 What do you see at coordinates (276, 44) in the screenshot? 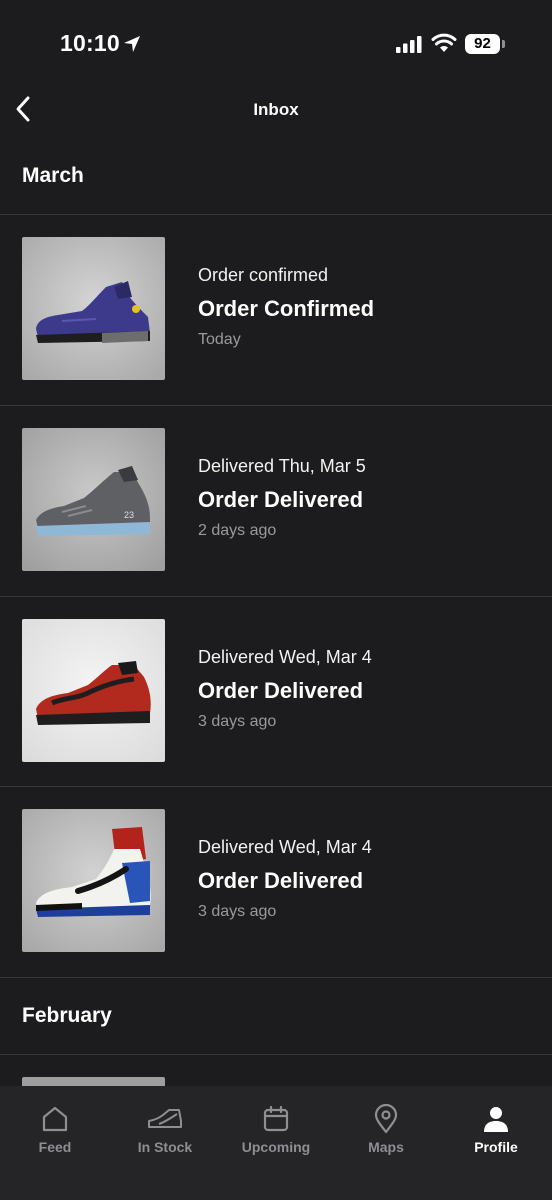
I see `status-bar: 10:10 92` at bounding box center [276, 44].